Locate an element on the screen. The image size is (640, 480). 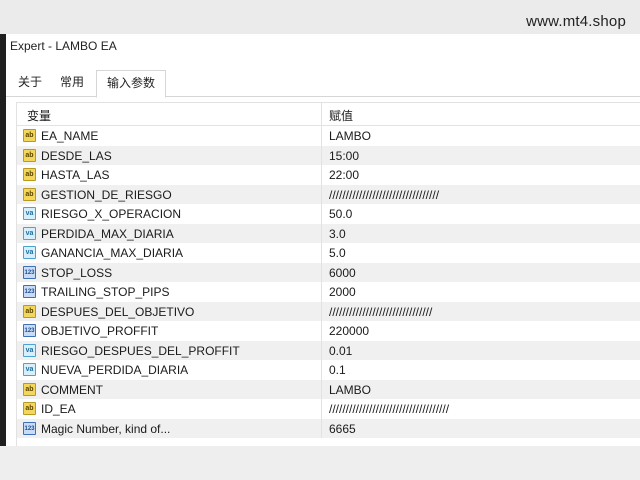
table-header: 变量 赋值 is located at coordinates (328, 114).